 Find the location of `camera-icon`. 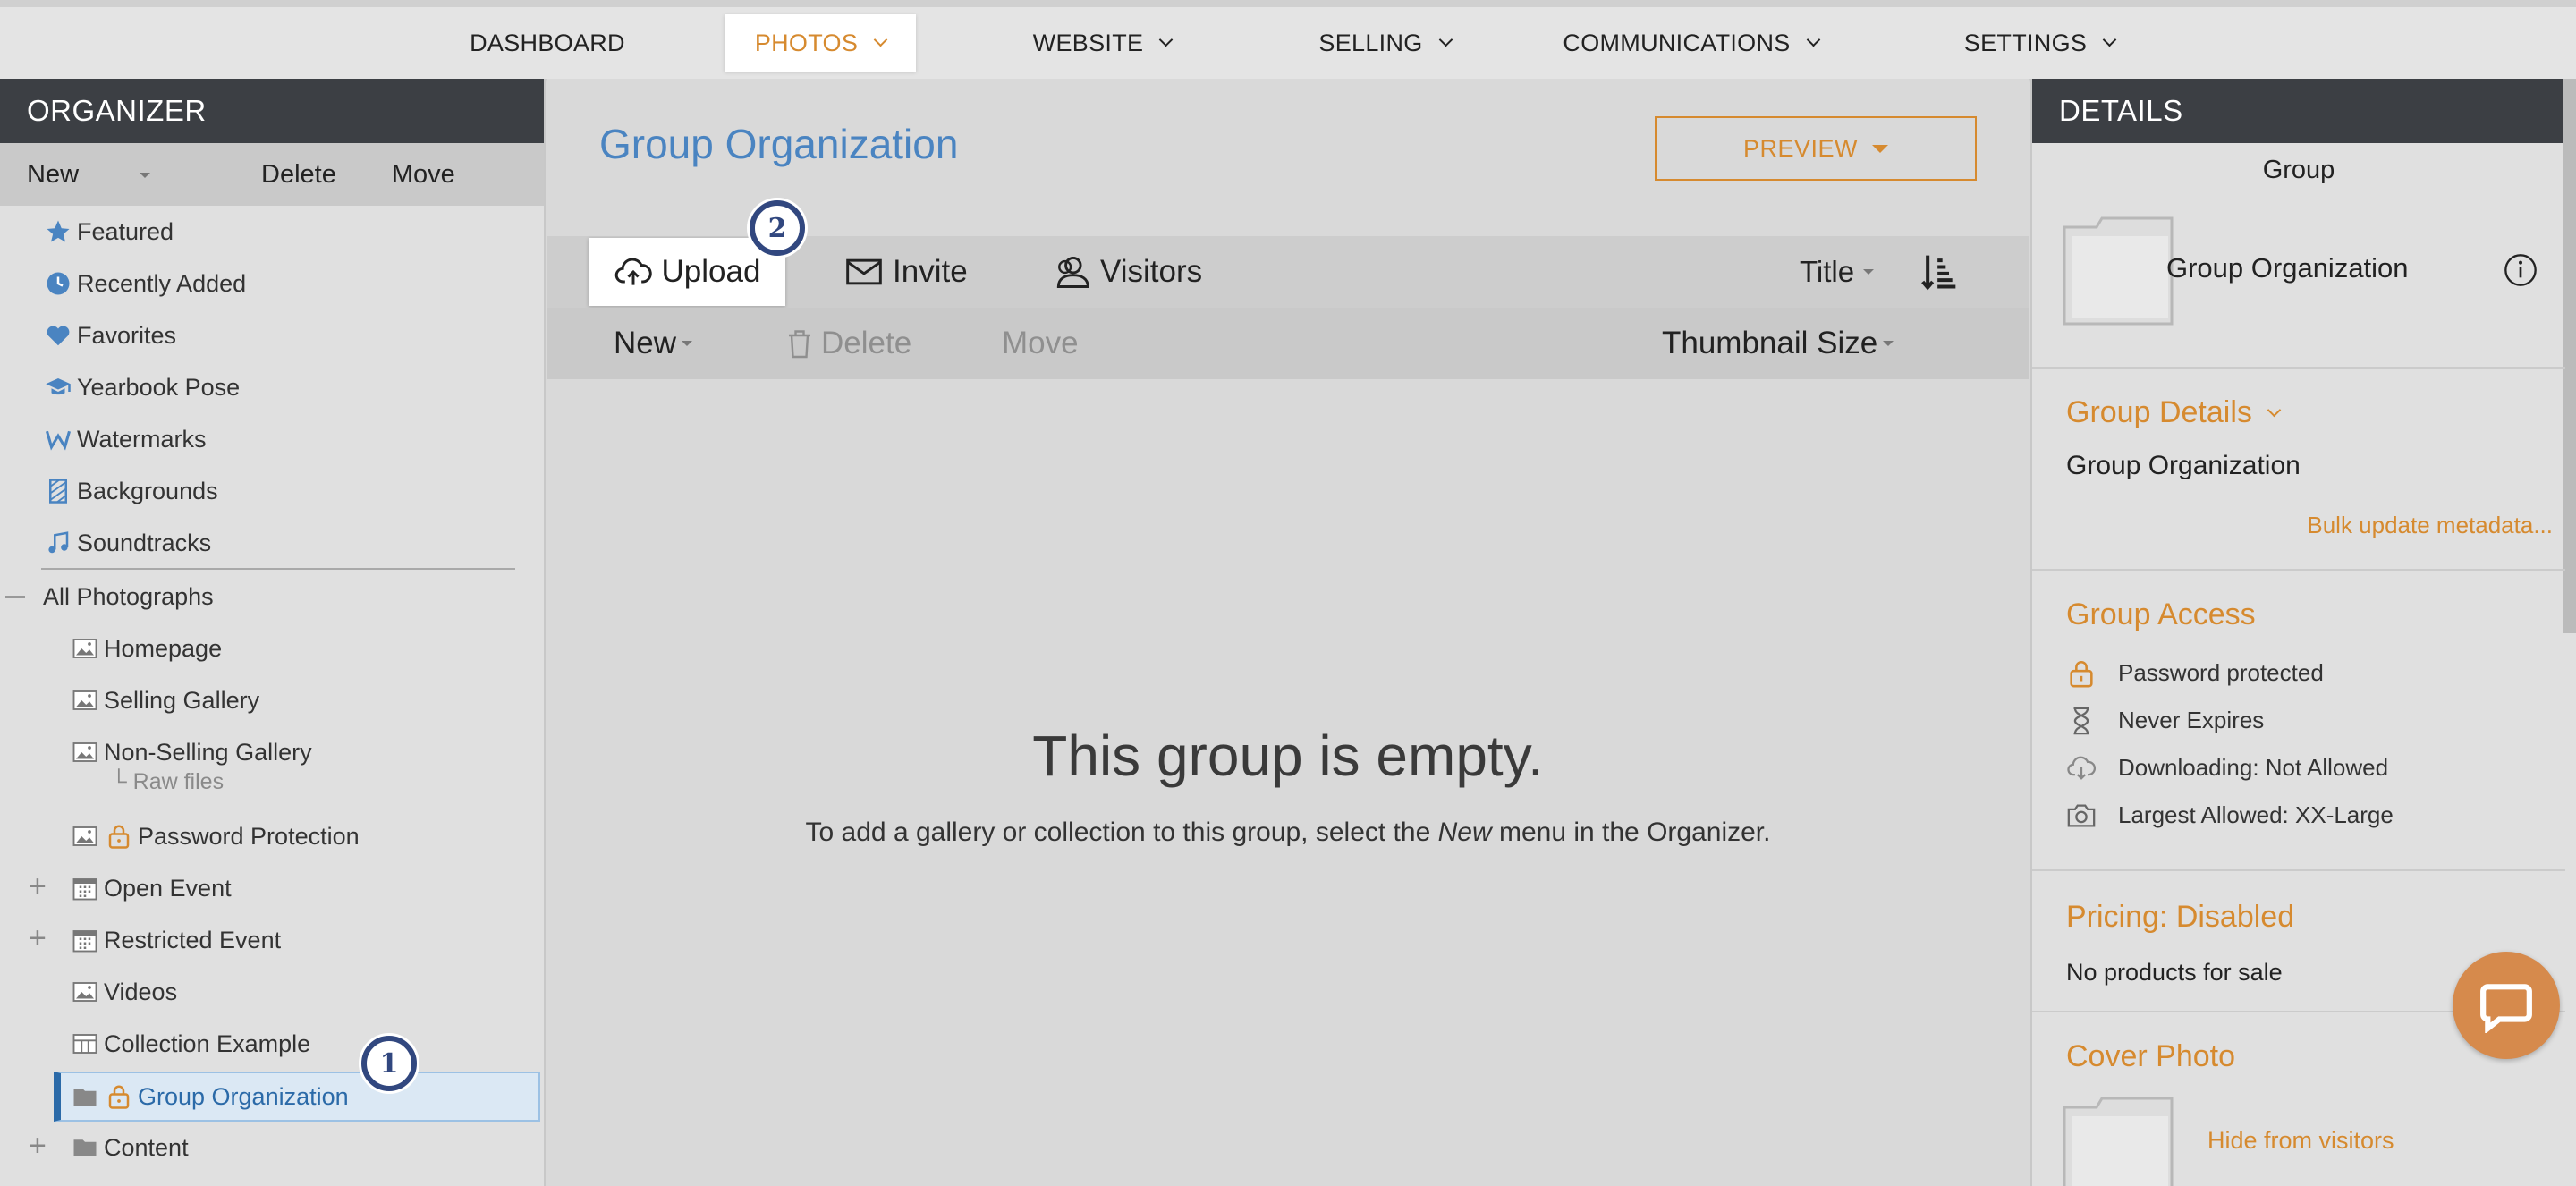

camera-icon is located at coordinates (2081, 815).